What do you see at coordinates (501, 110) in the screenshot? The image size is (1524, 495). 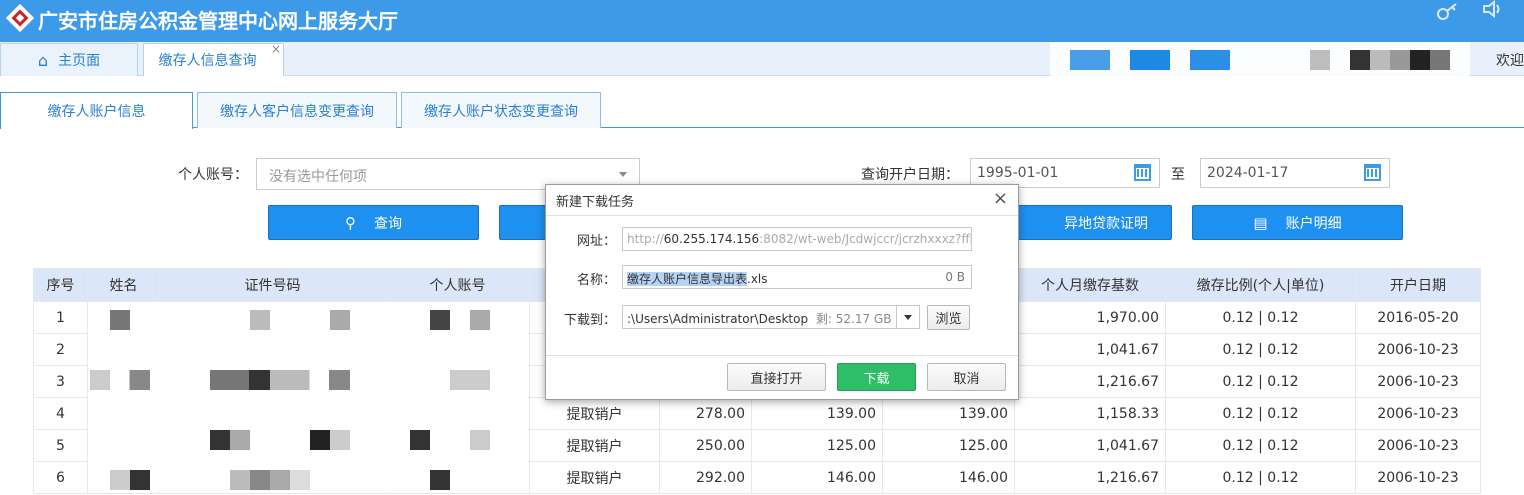 I see `subtab-status-change: 缴存人账户状态变更查询` at bounding box center [501, 110].